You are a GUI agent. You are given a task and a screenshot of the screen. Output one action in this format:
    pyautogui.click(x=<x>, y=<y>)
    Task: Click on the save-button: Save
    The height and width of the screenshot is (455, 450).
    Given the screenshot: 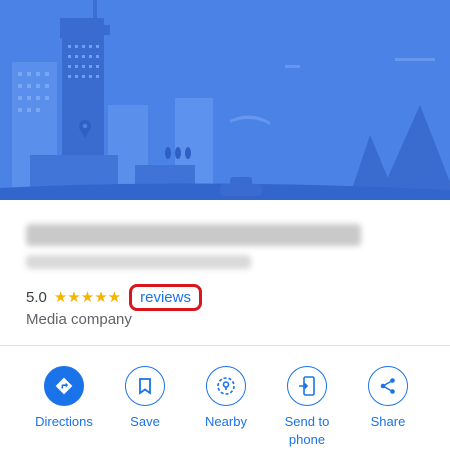 What is the action you would take?
    pyautogui.click(x=145, y=398)
    